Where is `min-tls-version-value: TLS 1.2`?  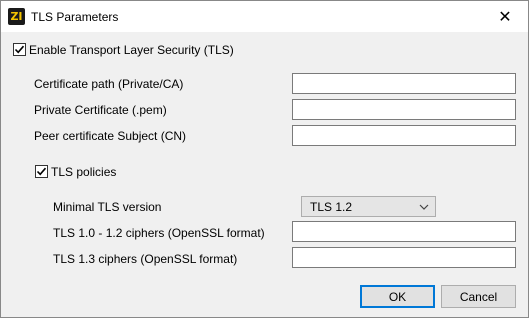
min-tls-version-value: TLS 1.2 is located at coordinates (331, 206).